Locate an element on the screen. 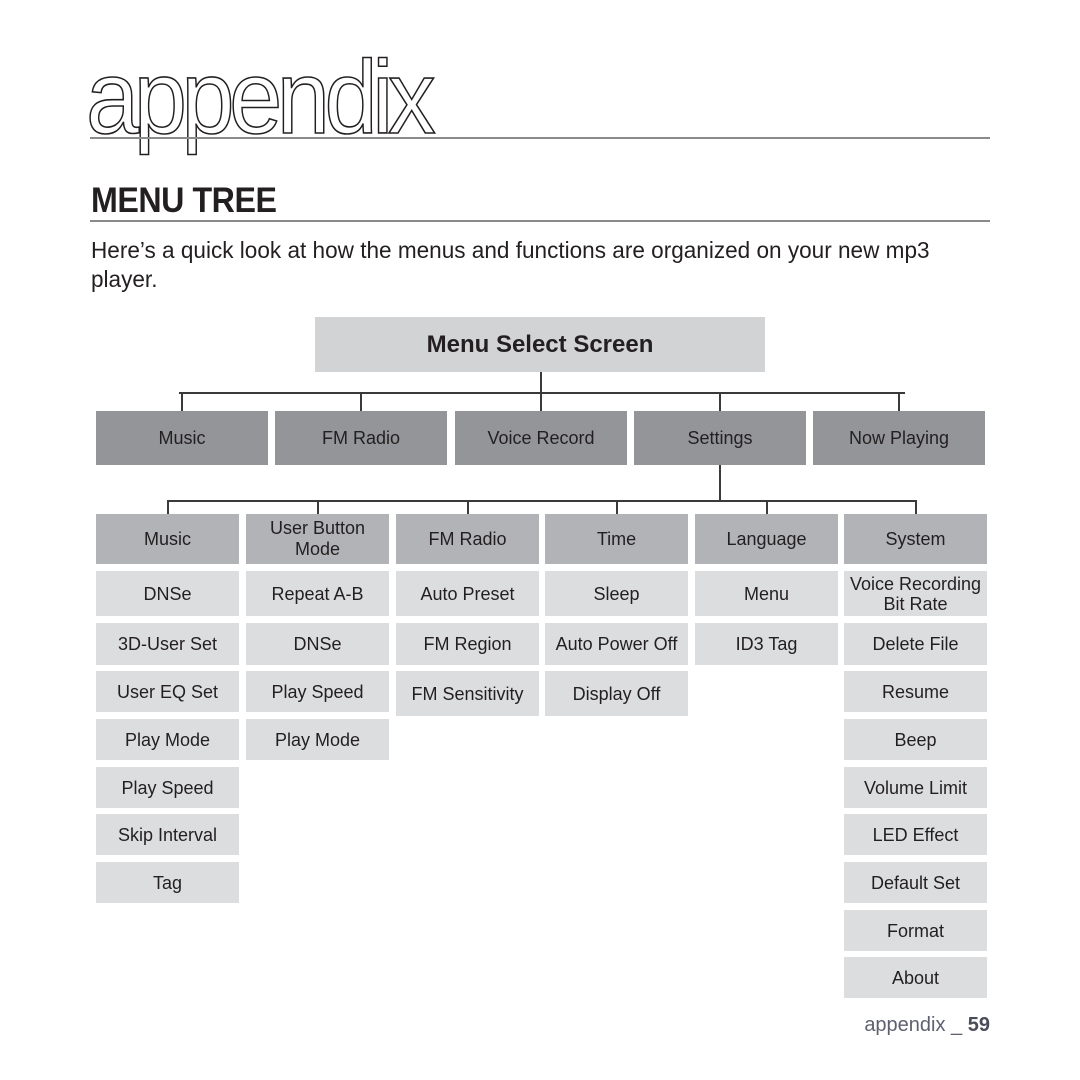  connector-to-settings-fm-radio is located at coordinates (468, 507).